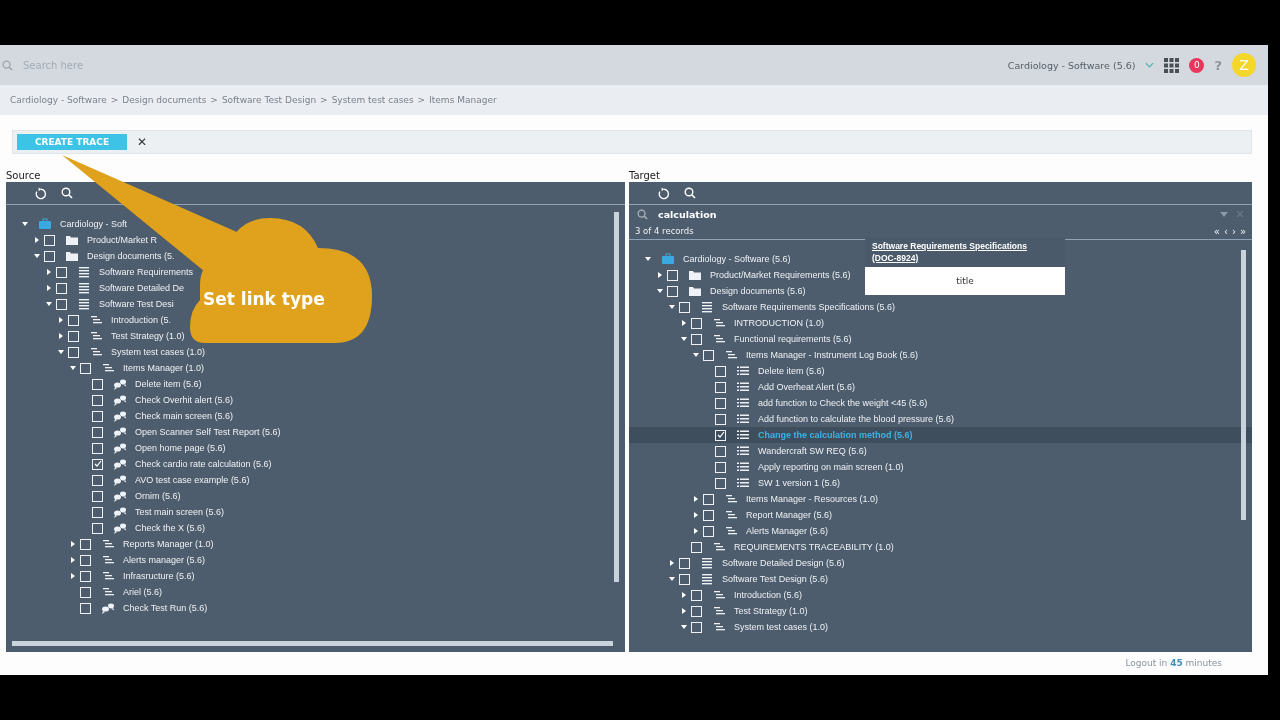  I want to click on tree-node-label: Test main screen (5.6), so click(180, 512).